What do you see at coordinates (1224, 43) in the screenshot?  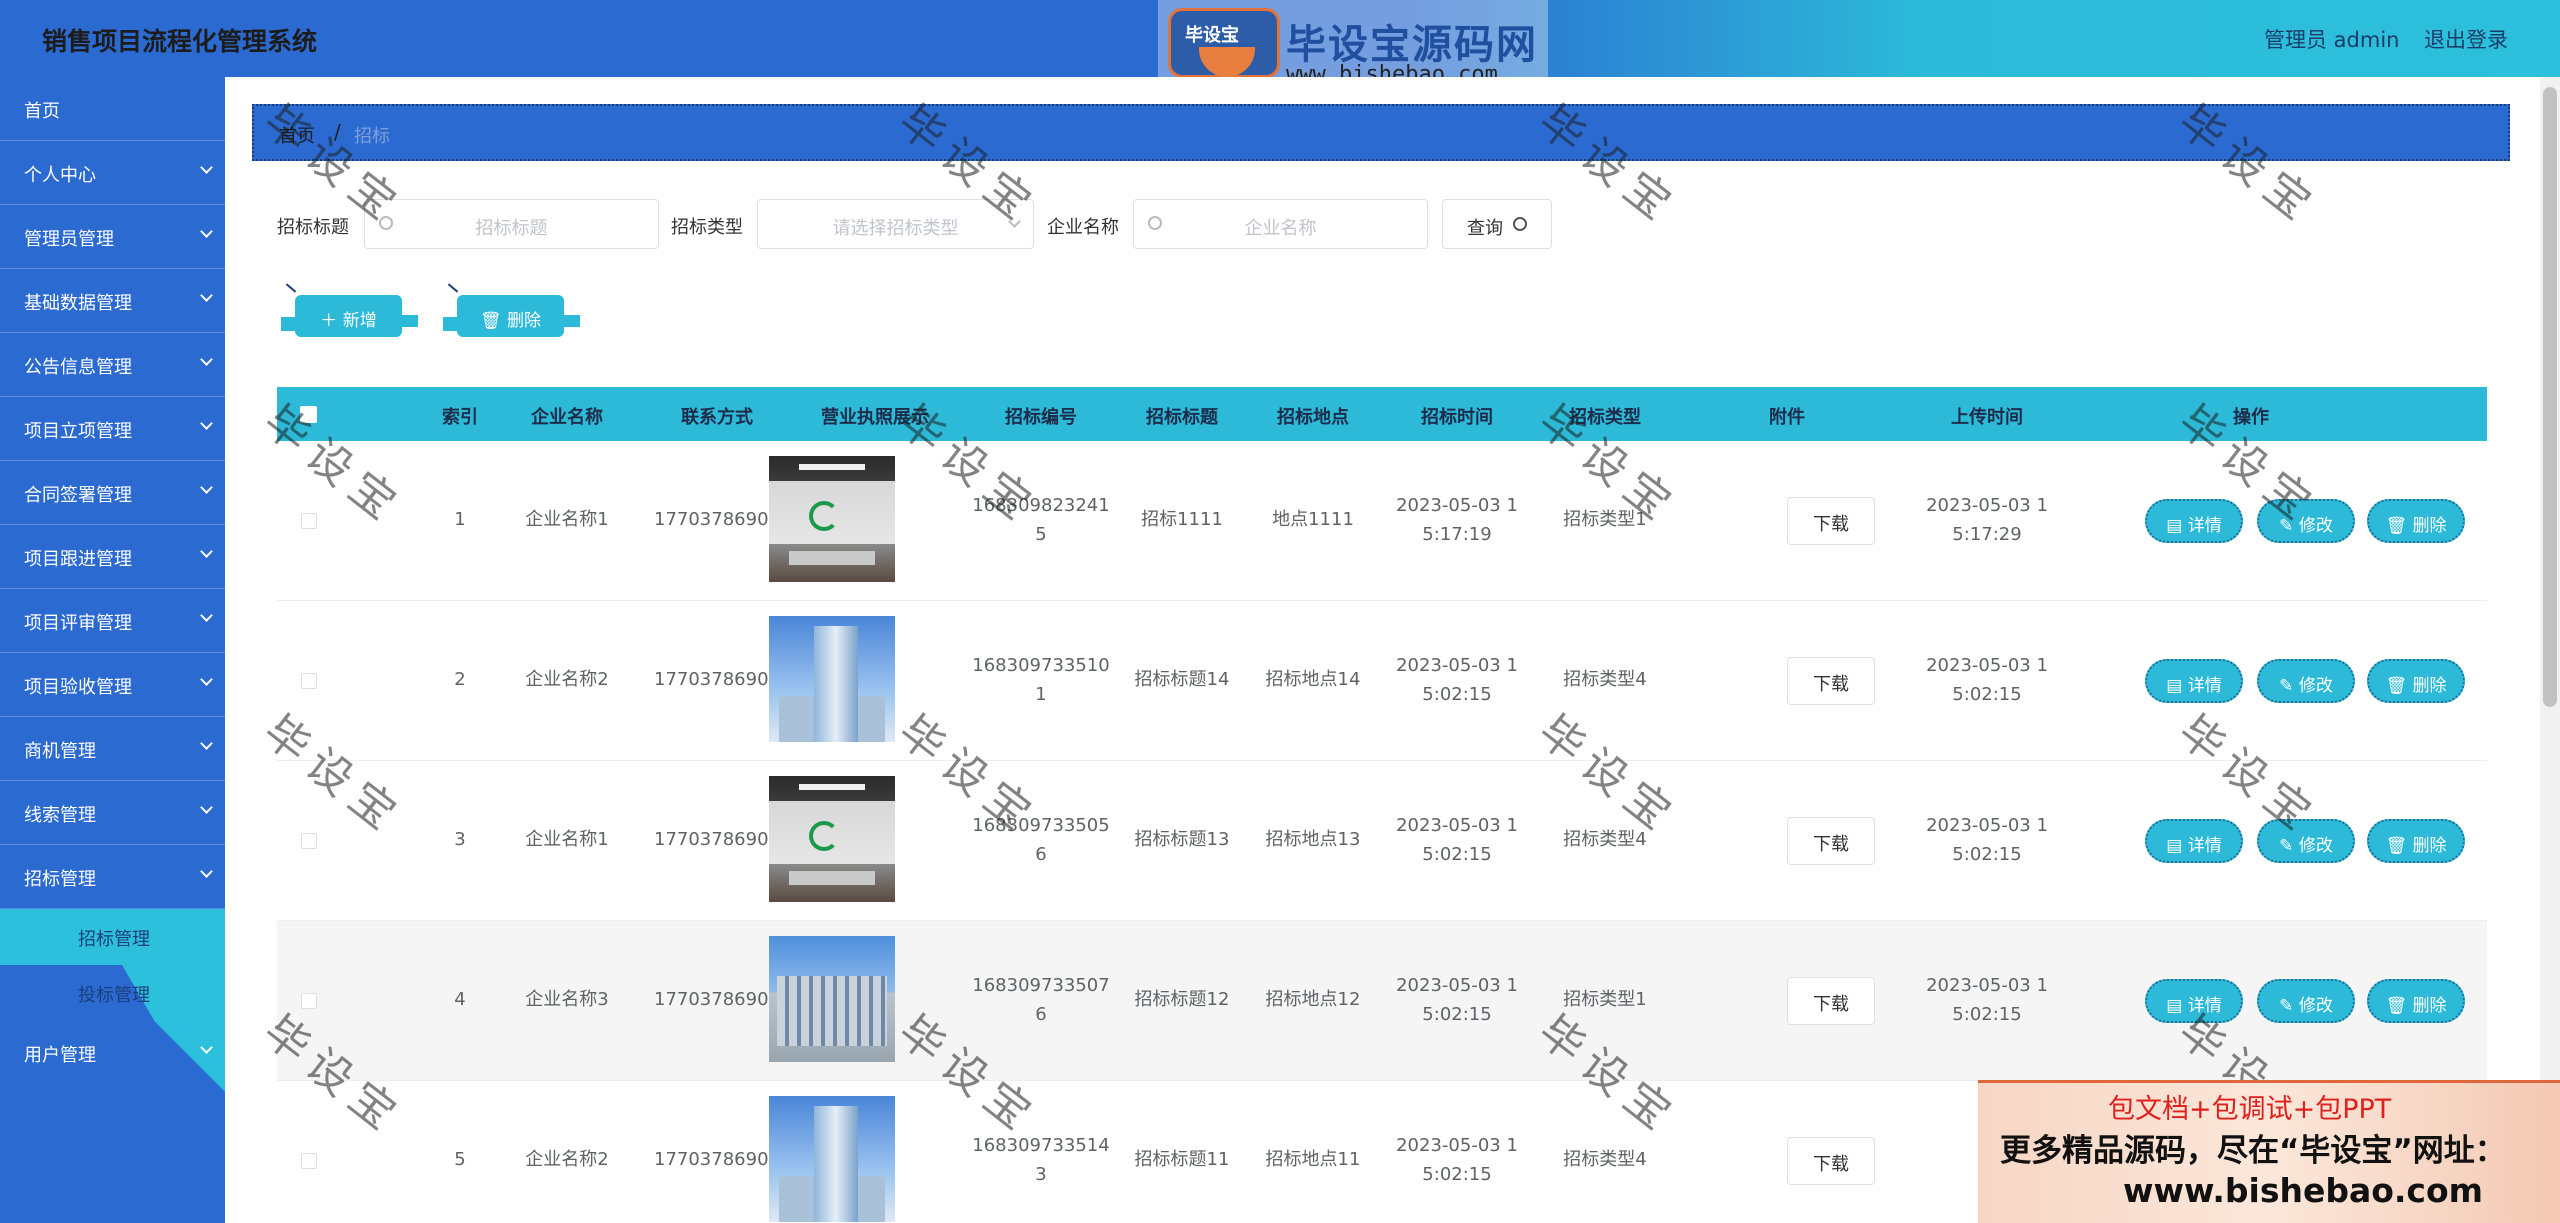 I see `brand-logo-badge: 毕设宝` at bounding box center [1224, 43].